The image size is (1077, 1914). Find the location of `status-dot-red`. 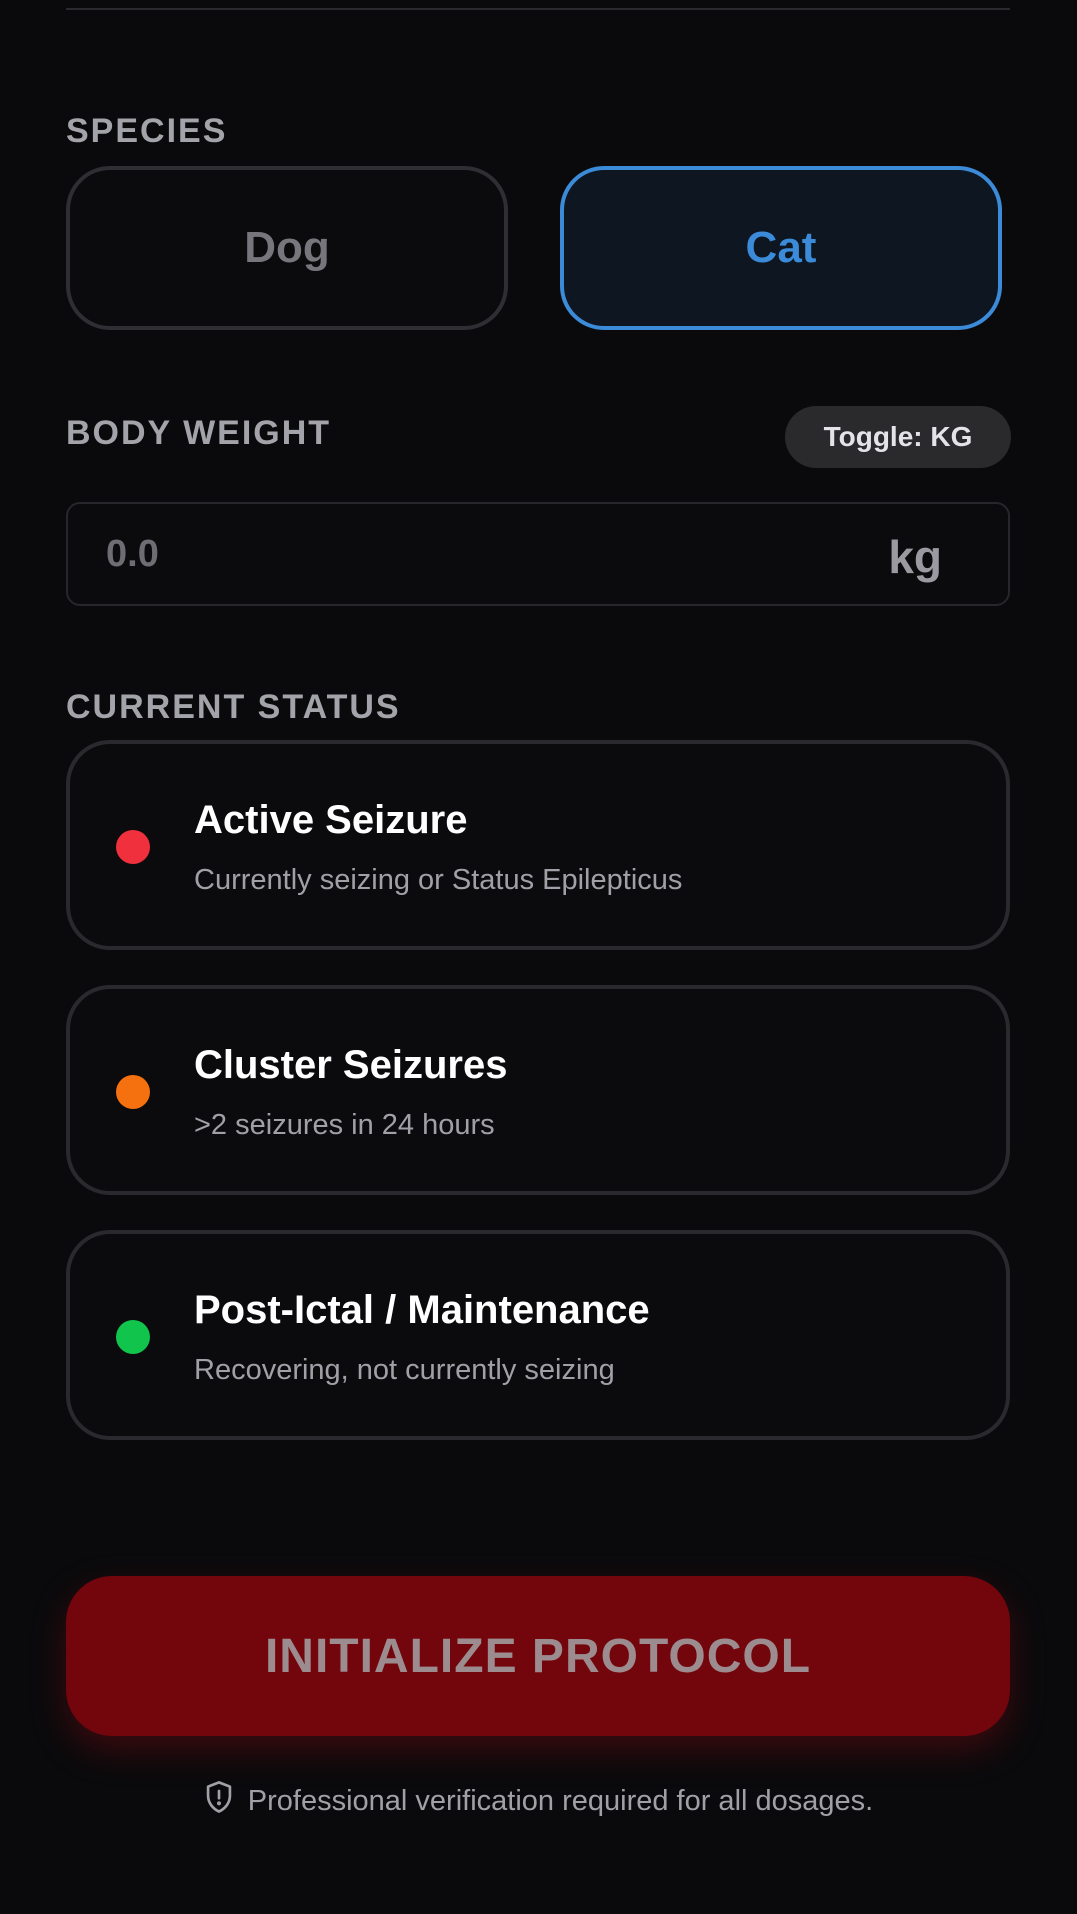

status-dot-red is located at coordinates (133, 847).